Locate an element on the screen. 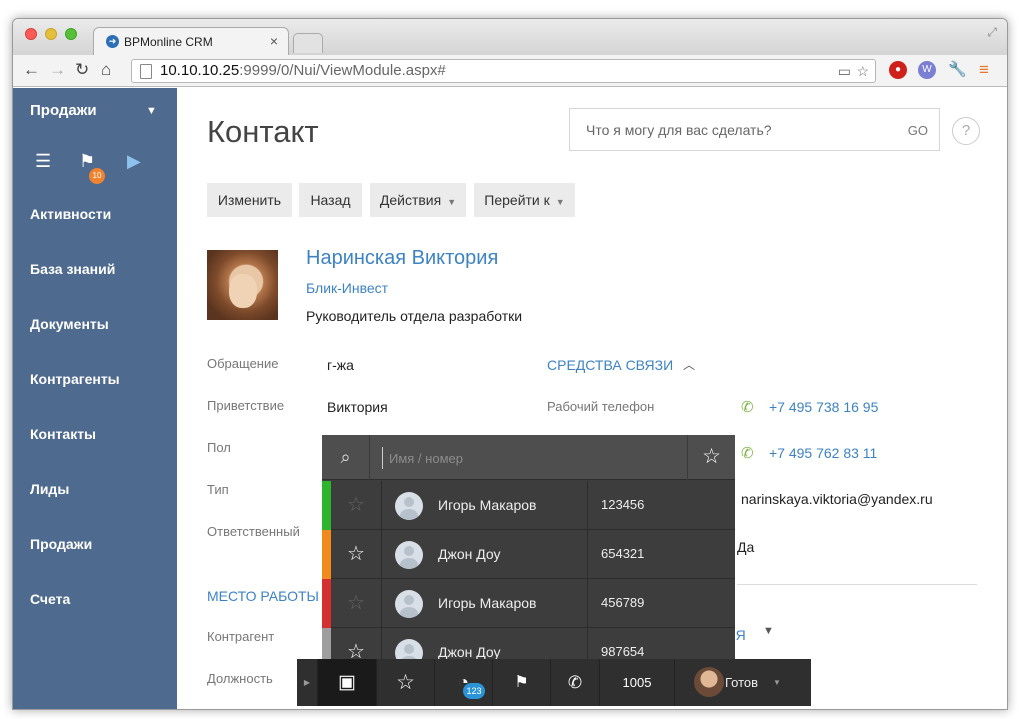 The image size is (1024, 719). field-label-account: Контрагент is located at coordinates (241, 636).